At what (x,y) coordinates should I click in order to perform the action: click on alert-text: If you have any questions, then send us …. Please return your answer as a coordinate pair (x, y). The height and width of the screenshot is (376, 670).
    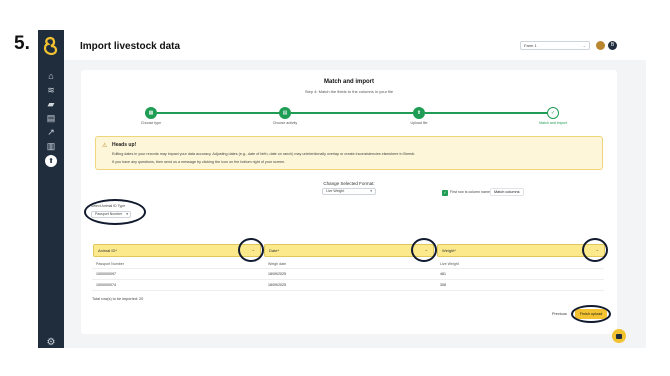
    Looking at the image, I should click on (199, 162).